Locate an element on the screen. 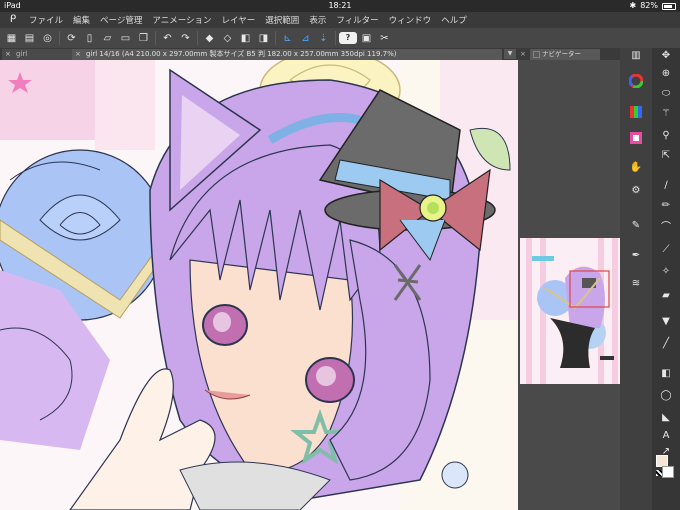  navigator-tab-label: ナビゲーター is located at coordinates (561, 54).